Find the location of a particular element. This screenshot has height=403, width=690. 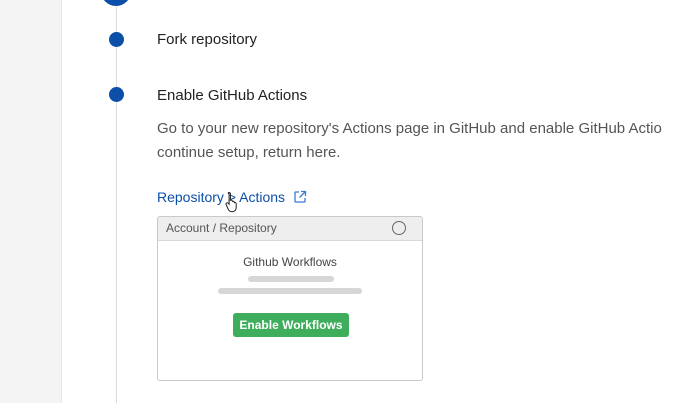

description-line-2: continue setup, return here. is located at coordinates (249, 152).